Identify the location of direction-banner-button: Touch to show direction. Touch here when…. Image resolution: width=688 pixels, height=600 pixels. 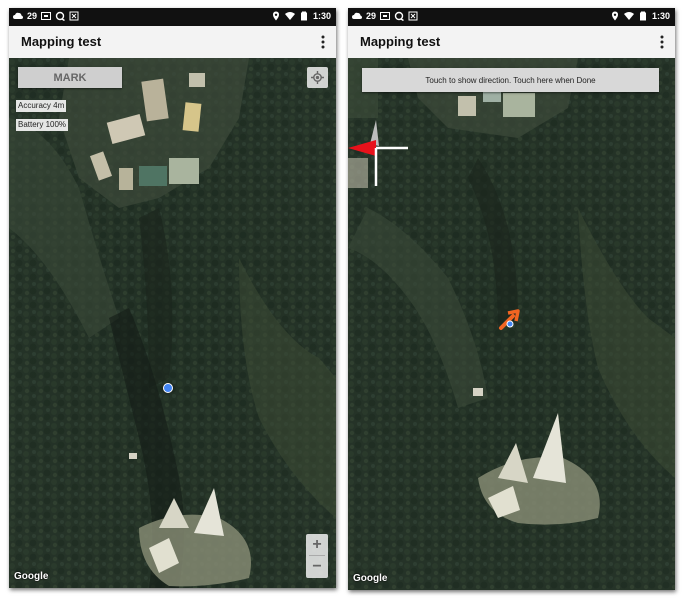
(510, 80).